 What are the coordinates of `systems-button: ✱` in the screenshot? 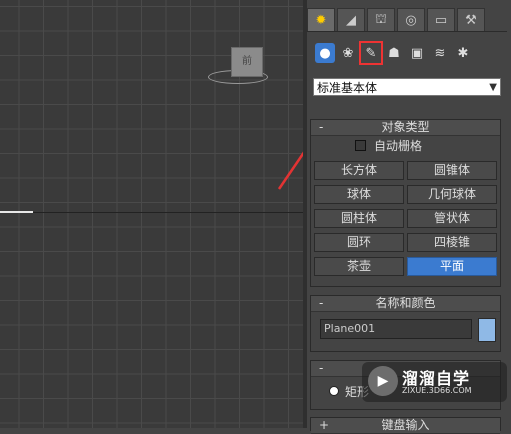 It's located at (463, 53).